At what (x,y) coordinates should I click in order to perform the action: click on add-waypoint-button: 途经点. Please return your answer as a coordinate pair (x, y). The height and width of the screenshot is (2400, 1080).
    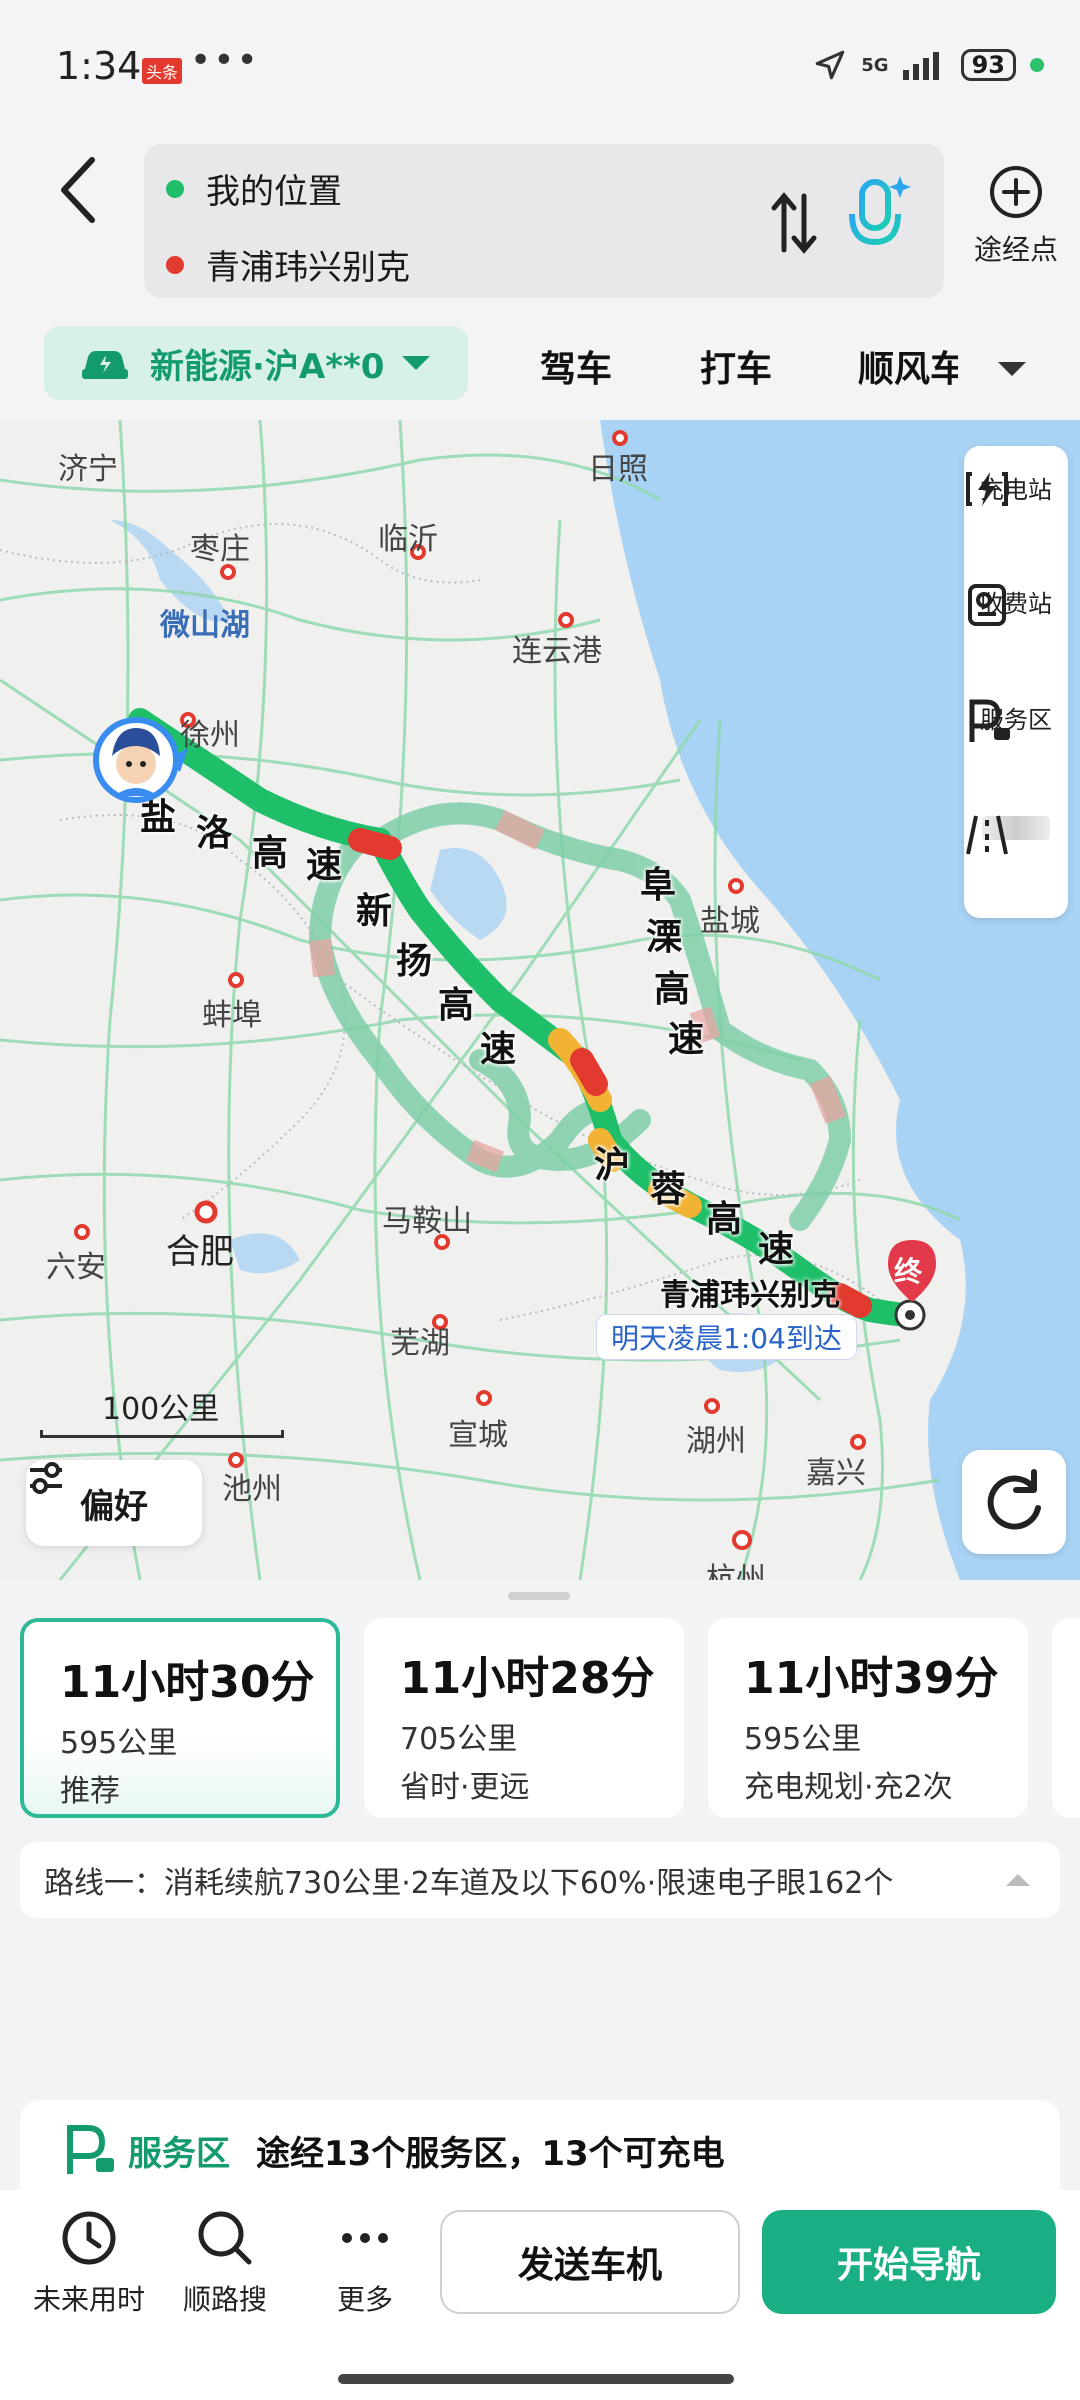
    Looking at the image, I should click on (1016, 216).